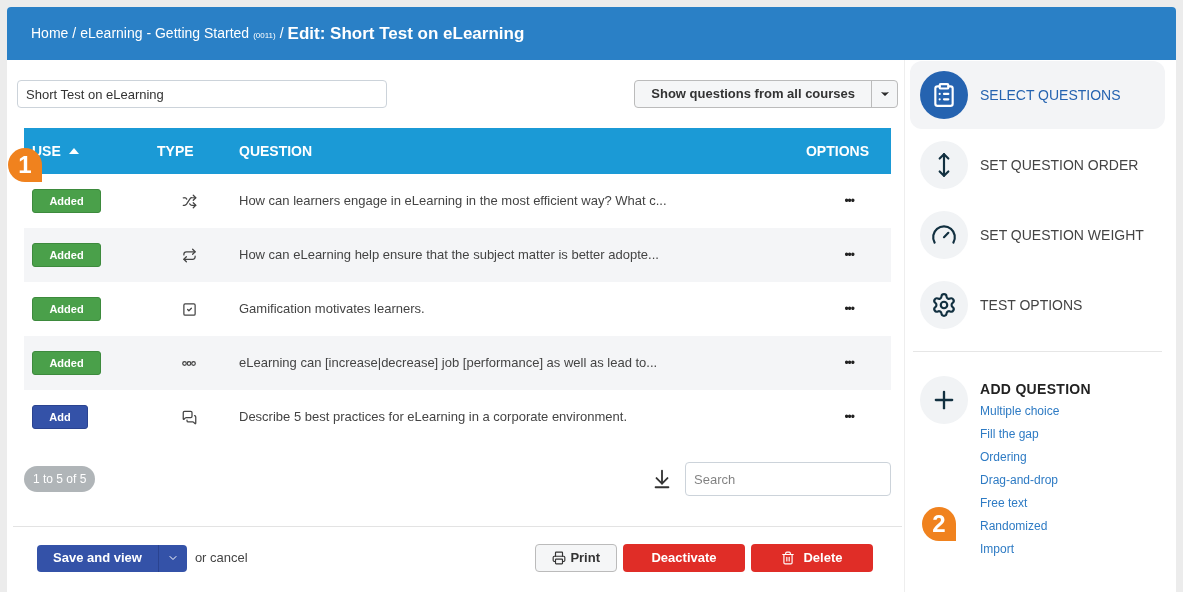 This screenshot has height=592, width=1183. I want to click on question-type-link: Free text, so click(1035, 503).